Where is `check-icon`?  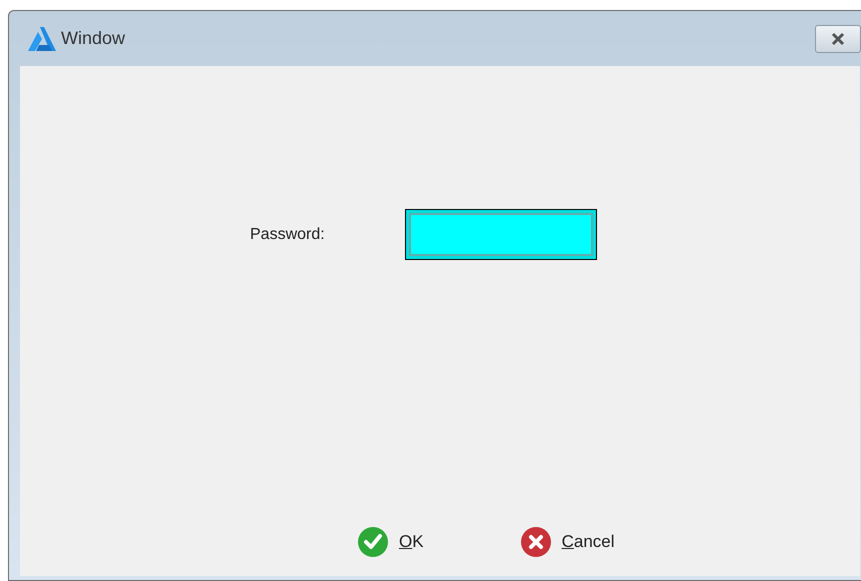
check-icon is located at coordinates (373, 542).